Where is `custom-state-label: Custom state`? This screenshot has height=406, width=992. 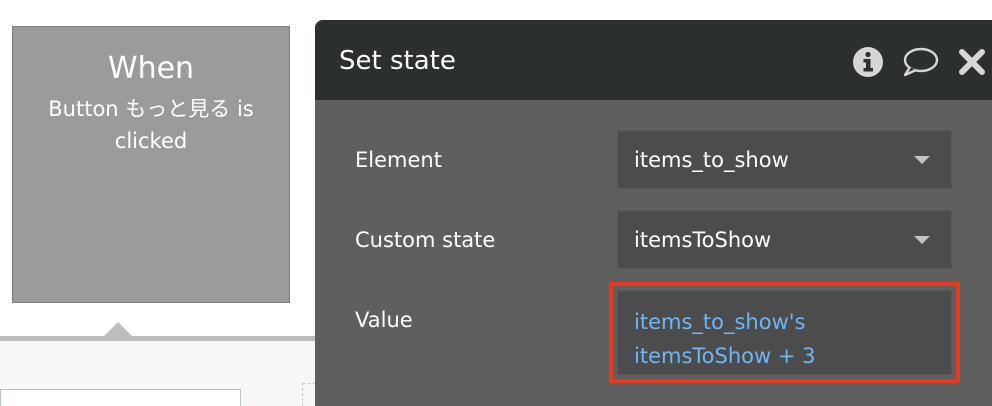 custom-state-label: Custom state is located at coordinates (425, 240).